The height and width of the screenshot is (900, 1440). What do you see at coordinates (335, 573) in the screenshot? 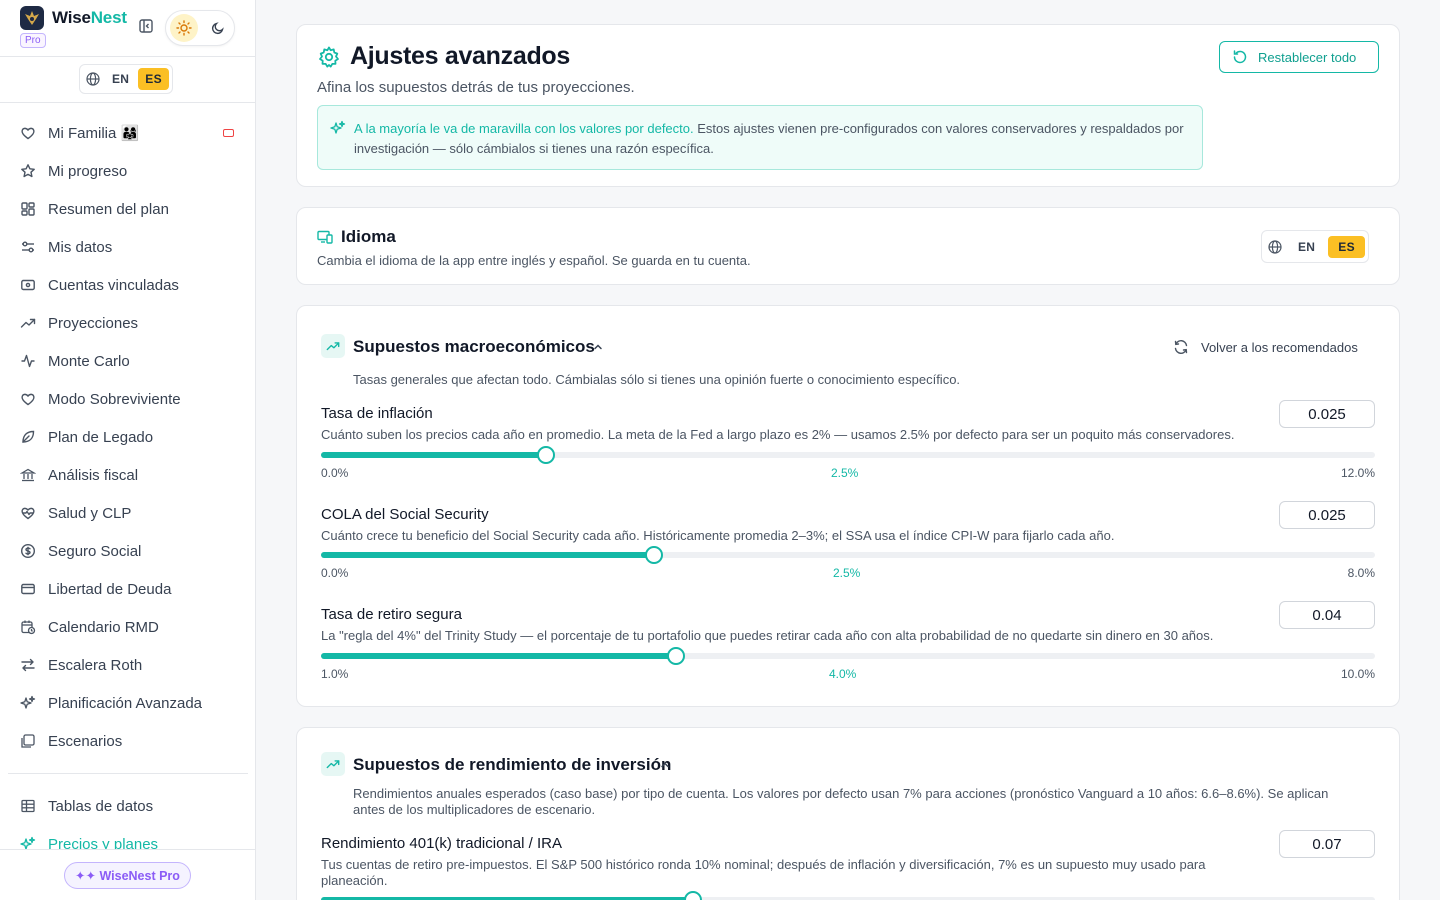
I see `slider-min-label: 0.0%` at bounding box center [335, 573].